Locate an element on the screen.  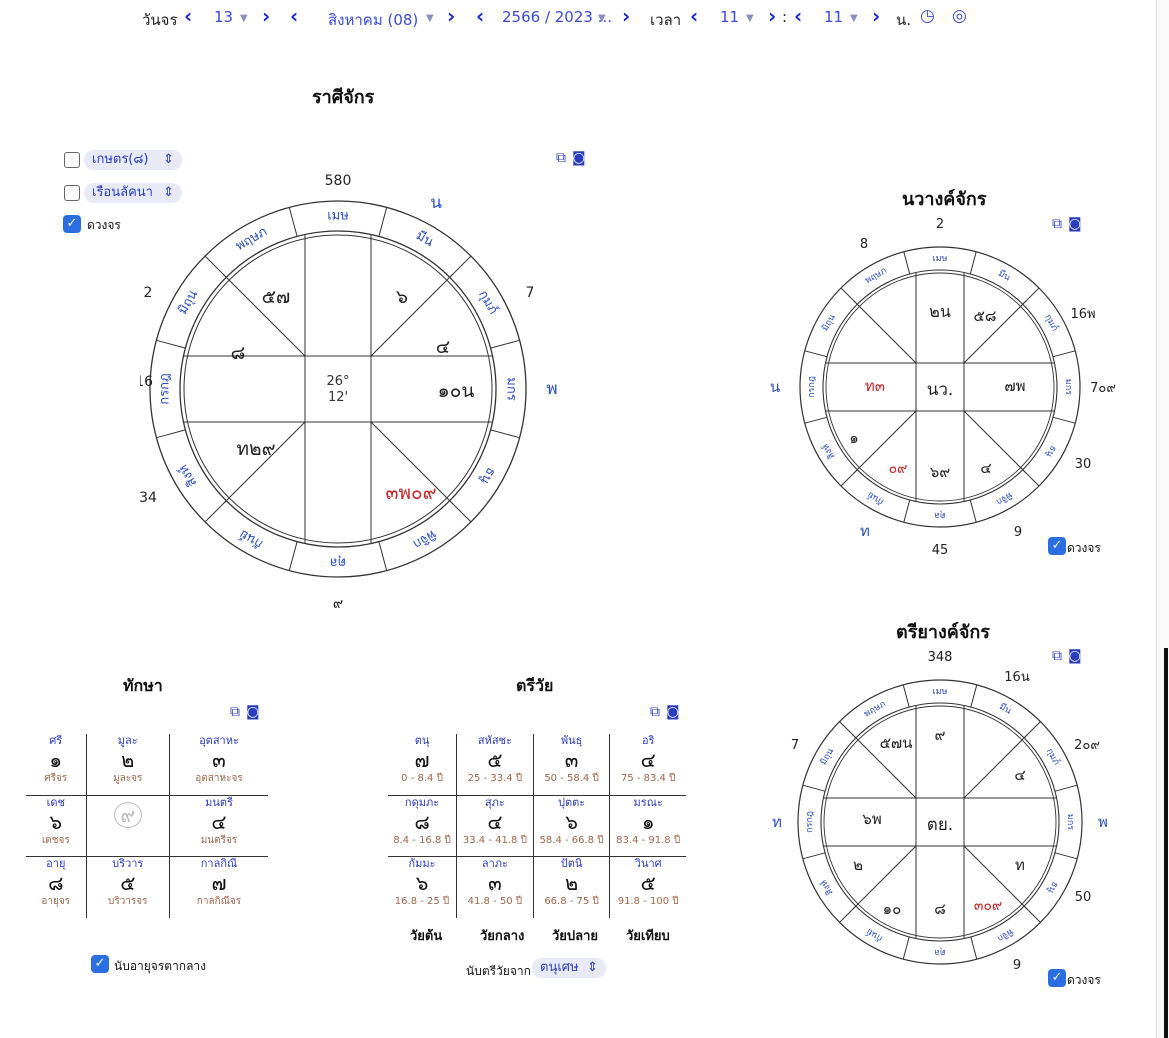
zodiac-sign-label: สิงห์ is located at coordinates (828, 452).